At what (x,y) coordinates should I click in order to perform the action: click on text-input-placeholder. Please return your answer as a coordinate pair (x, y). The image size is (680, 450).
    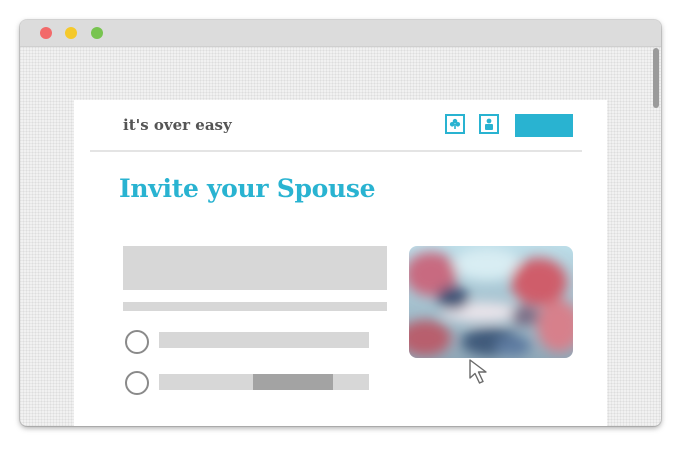
    Looking at the image, I should click on (255, 268).